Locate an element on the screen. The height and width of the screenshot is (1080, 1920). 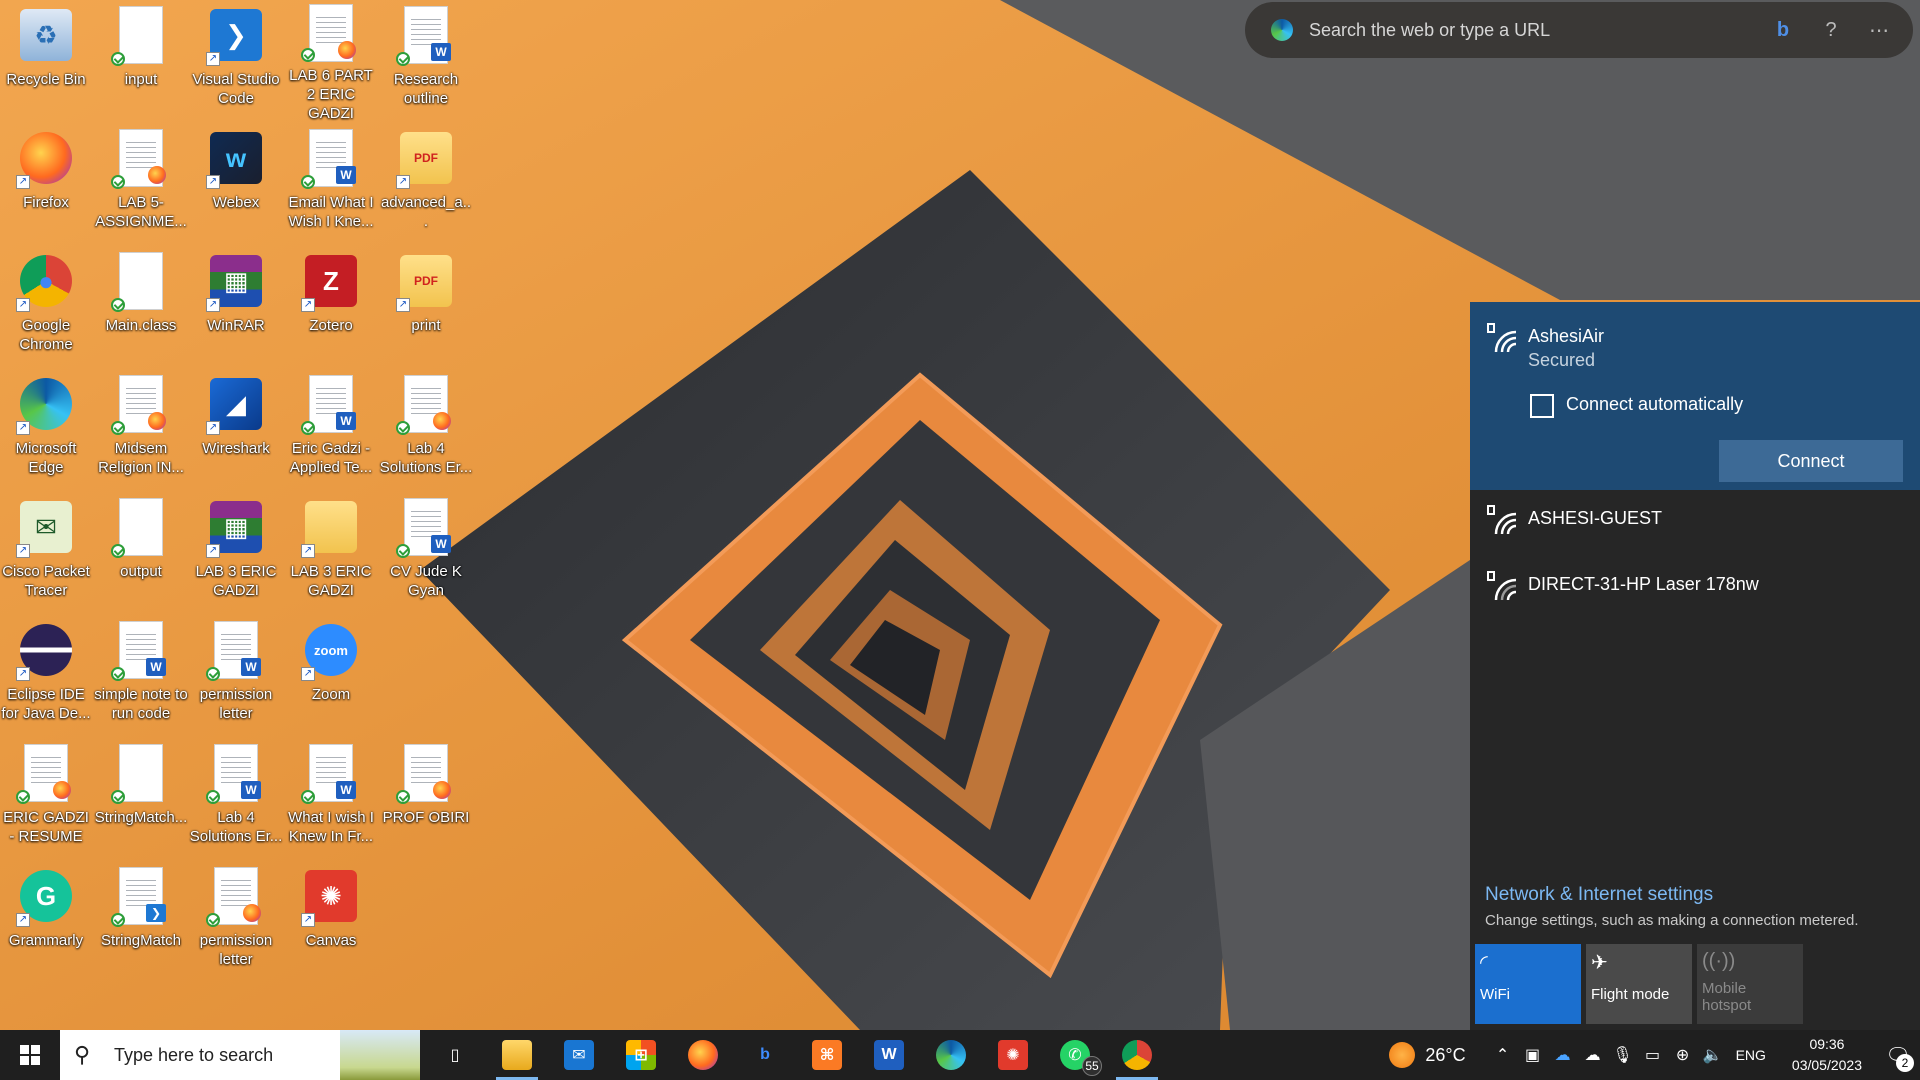
desktop-icon: G ↗ Grammarly is located at coordinates (46, 921).